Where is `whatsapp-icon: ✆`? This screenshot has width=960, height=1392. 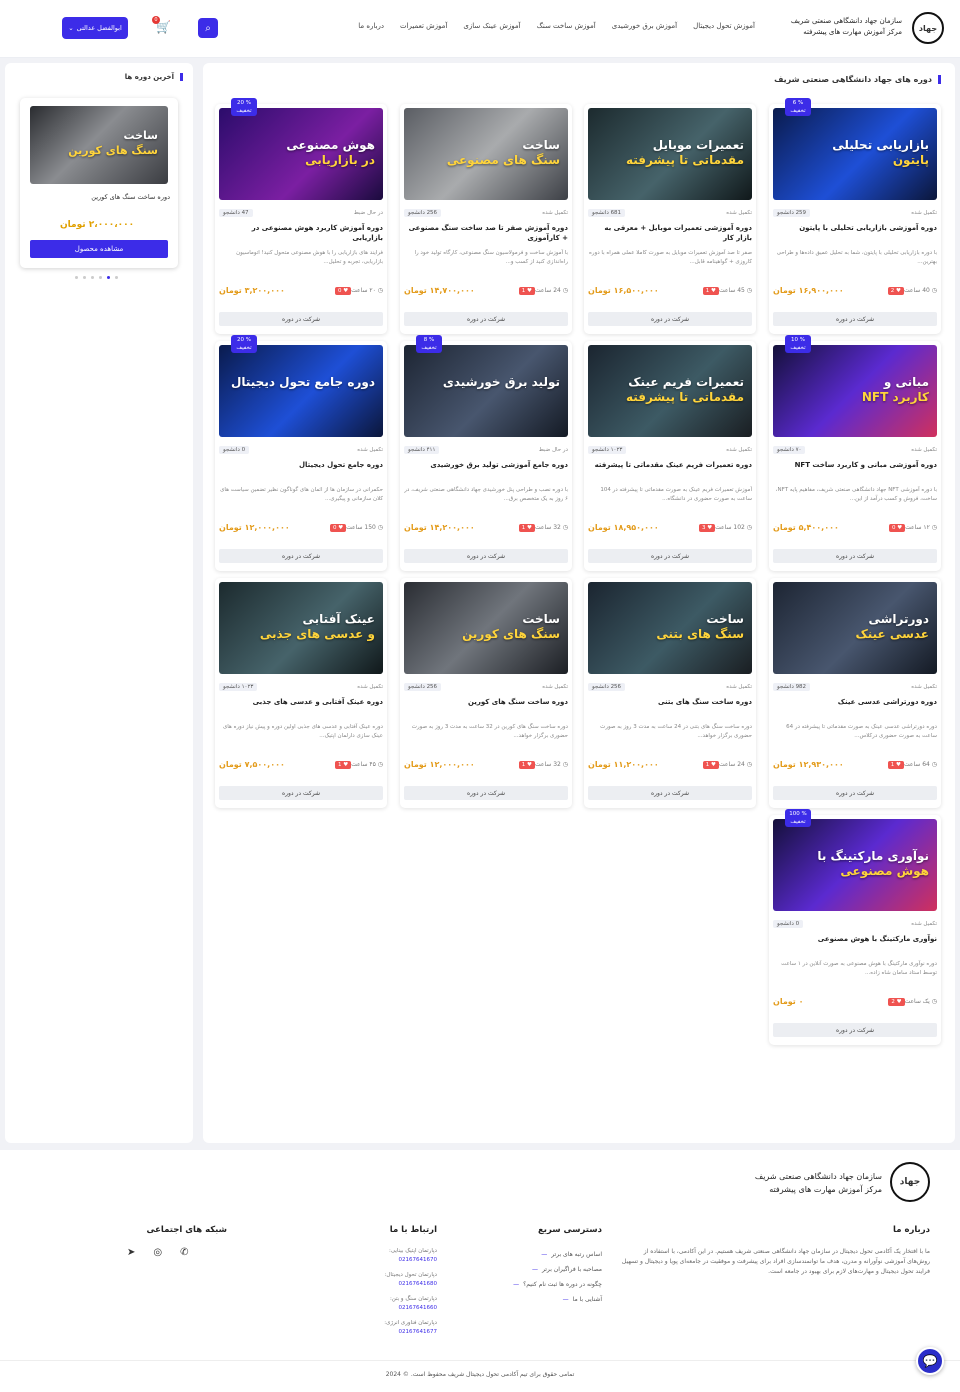
whatsapp-icon: ✆ is located at coordinates (184, 1252).